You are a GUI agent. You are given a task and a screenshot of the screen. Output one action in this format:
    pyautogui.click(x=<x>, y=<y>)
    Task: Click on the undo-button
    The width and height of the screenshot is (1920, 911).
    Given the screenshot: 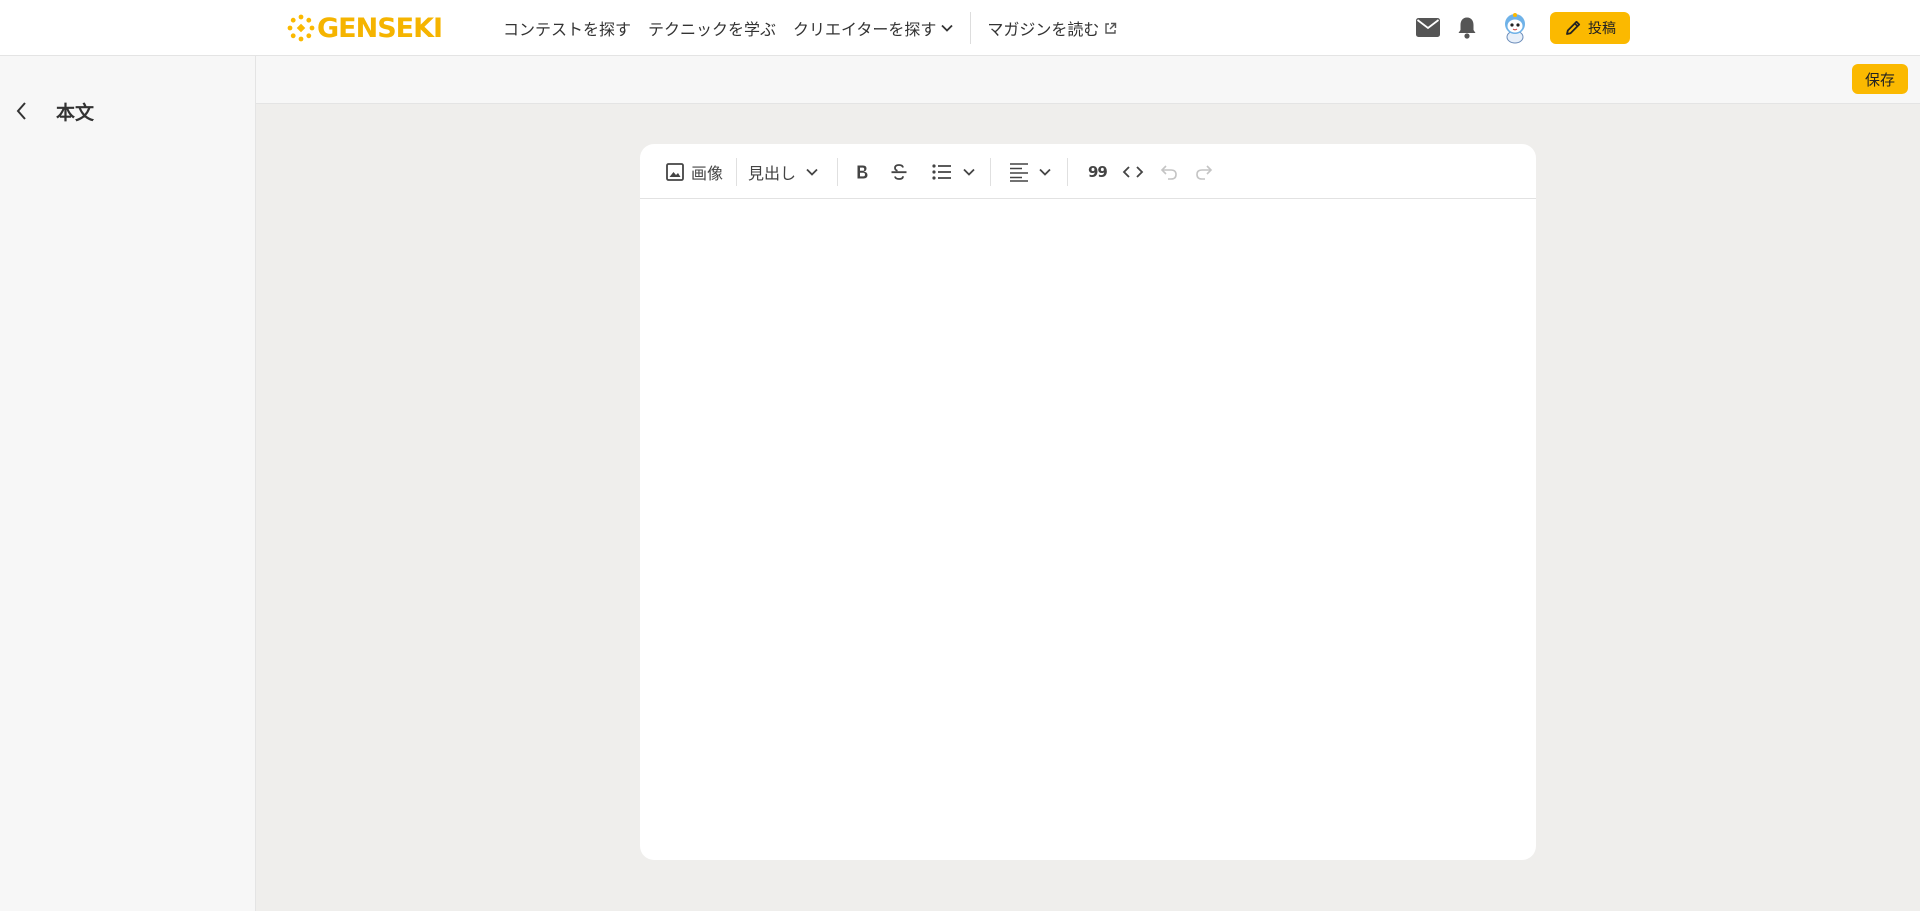 What is the action you would take?
    pyautogui.click(x=1169, y=171)
    